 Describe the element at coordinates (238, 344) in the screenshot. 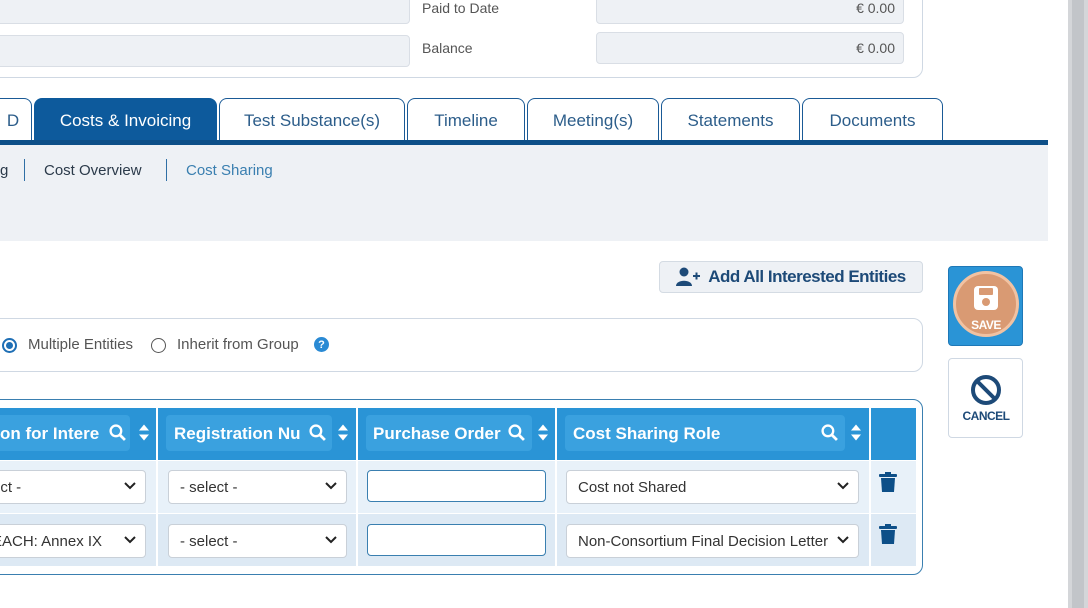

I see `radio-inherit-from-group-label: Inherit from Group` at that location.